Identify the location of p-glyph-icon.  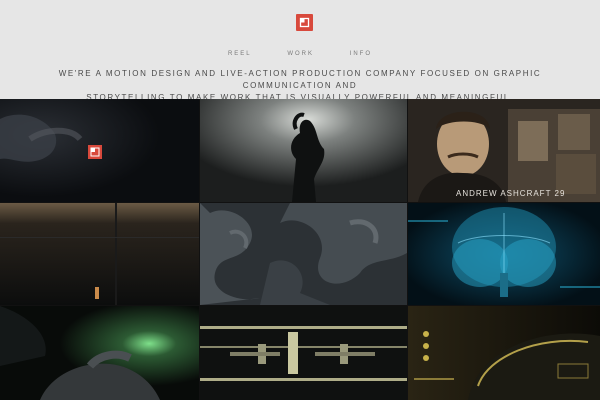
(304, 22).